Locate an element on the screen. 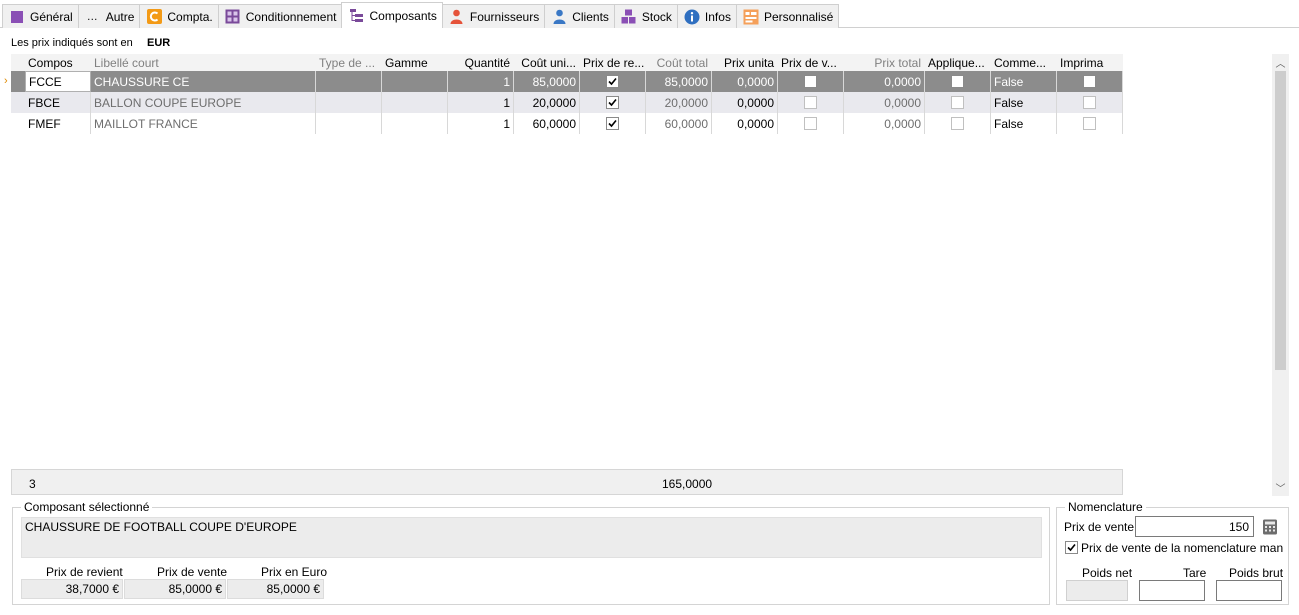 Image resolution: width=1299 pixels, height=615 pixels. cell-cout-total: 85,0000 is located at coordinates (679, 81).